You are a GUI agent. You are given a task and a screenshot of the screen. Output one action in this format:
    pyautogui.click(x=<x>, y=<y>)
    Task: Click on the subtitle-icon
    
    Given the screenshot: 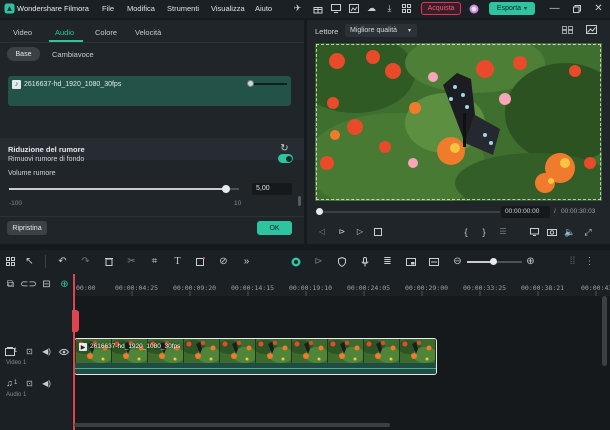 What is the action you would take?
    pyautogui.click(x=433, y=261)
    